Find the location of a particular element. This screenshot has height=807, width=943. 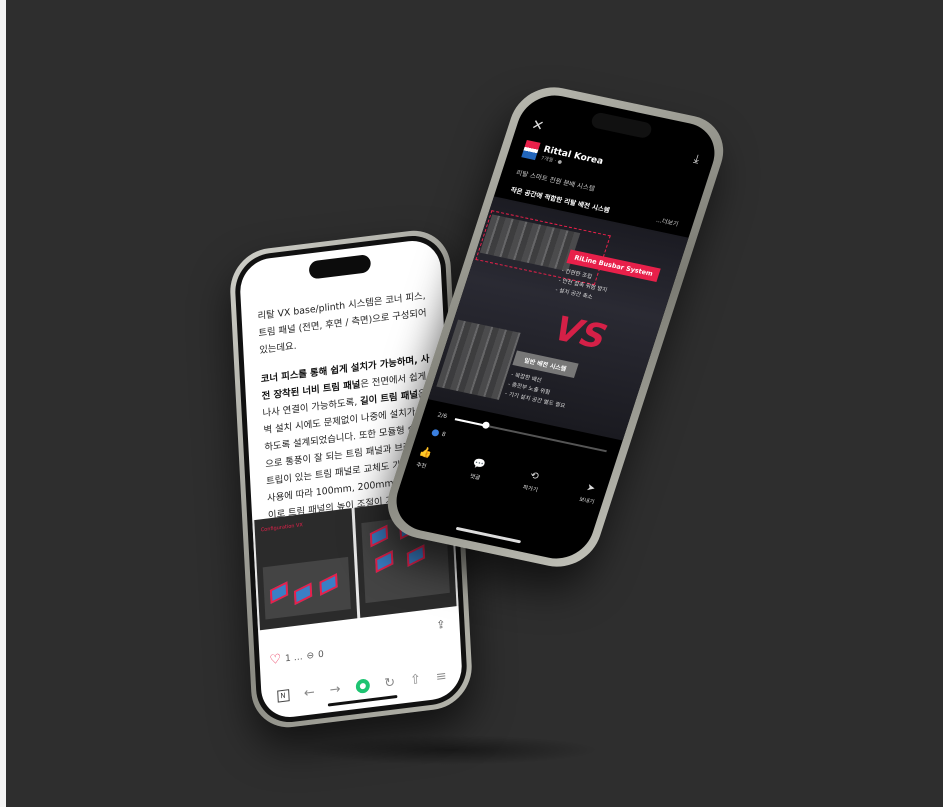

close-icon: ✕ is located at coordinates (537, 126).